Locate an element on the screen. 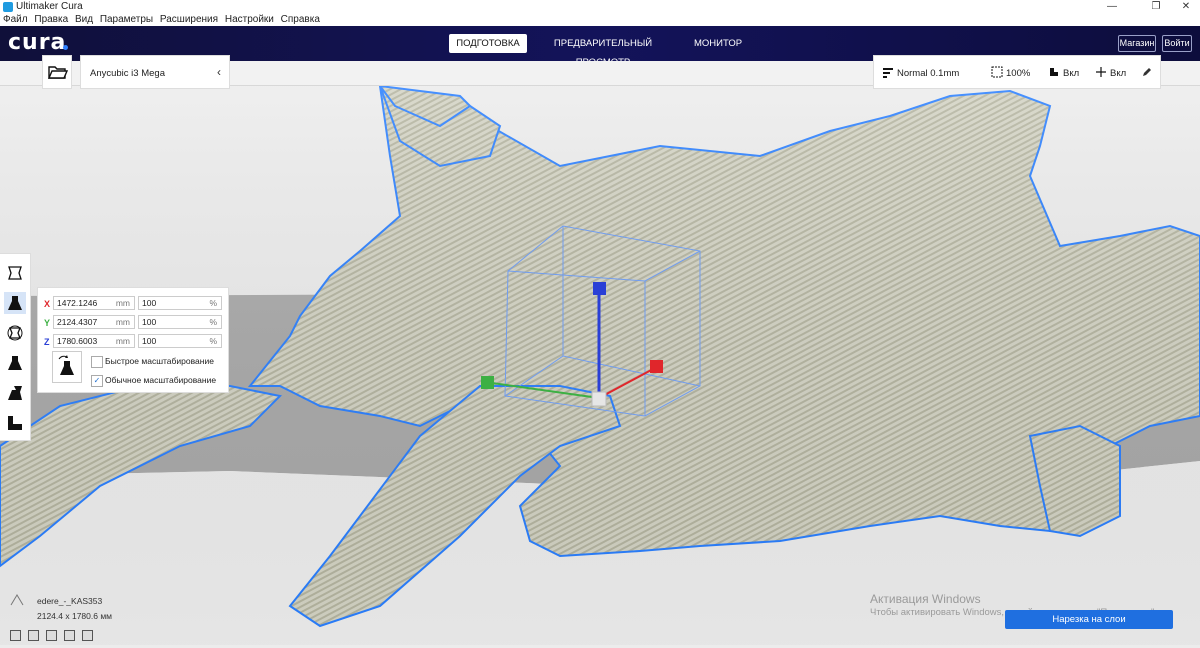  rotate-tool-button is located at coordinates (15, 333).